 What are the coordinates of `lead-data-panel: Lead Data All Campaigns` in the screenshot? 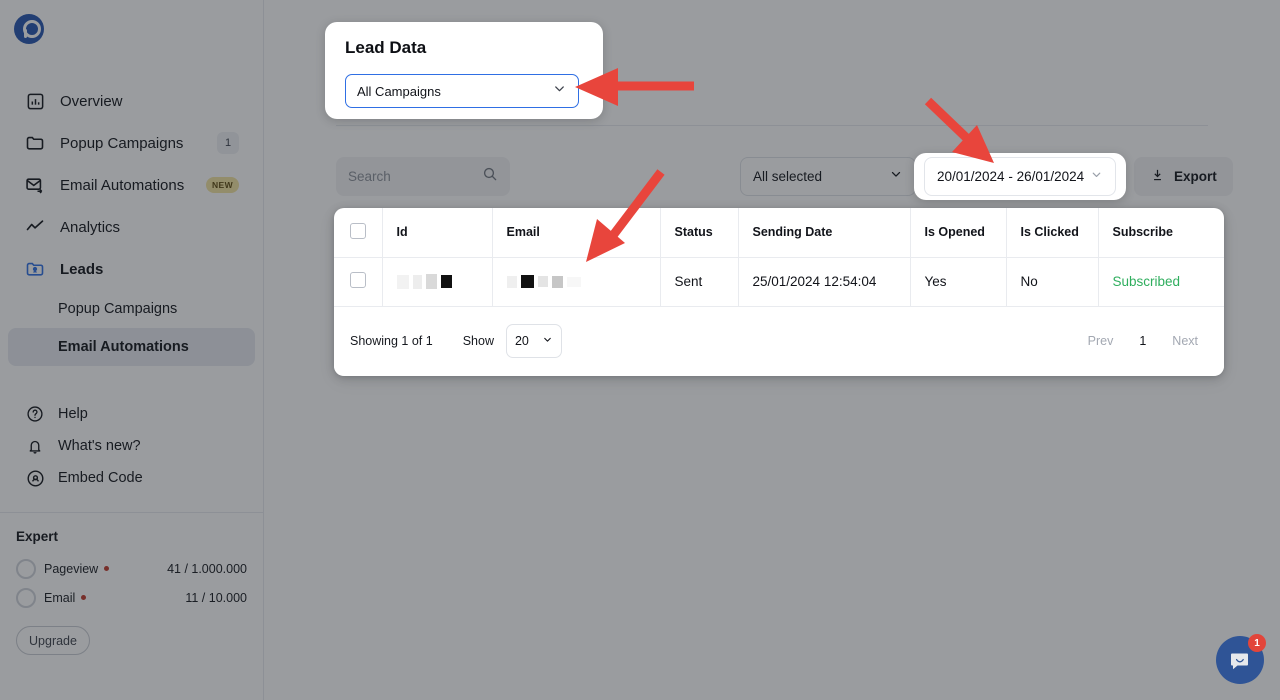 It's located at (464, 70).